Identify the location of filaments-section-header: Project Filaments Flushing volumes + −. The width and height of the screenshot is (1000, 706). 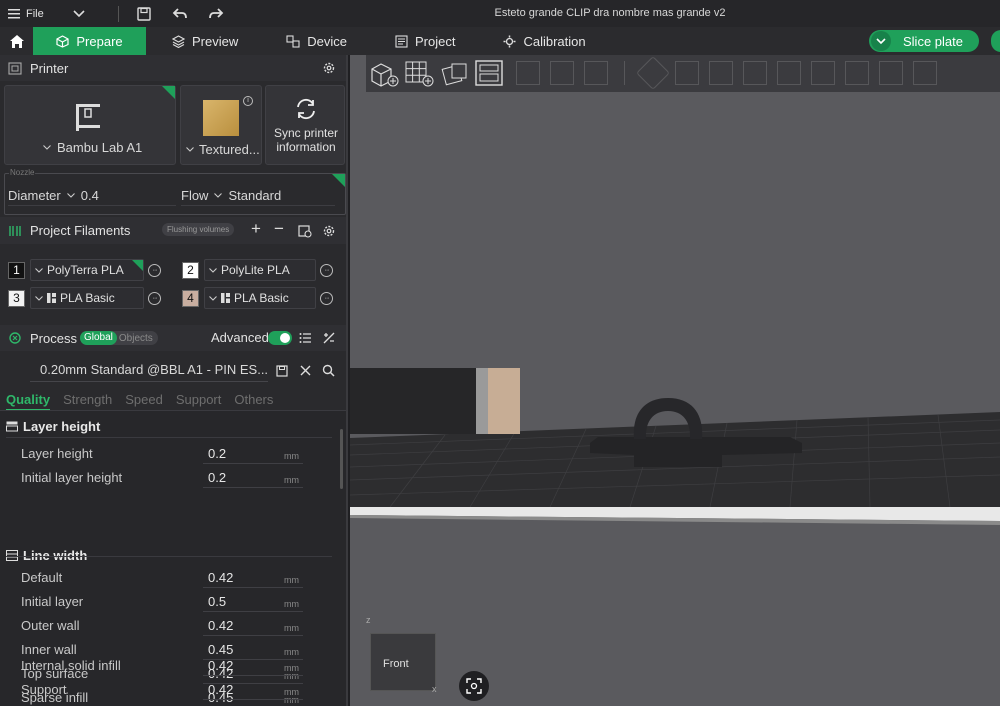
(173, 230).